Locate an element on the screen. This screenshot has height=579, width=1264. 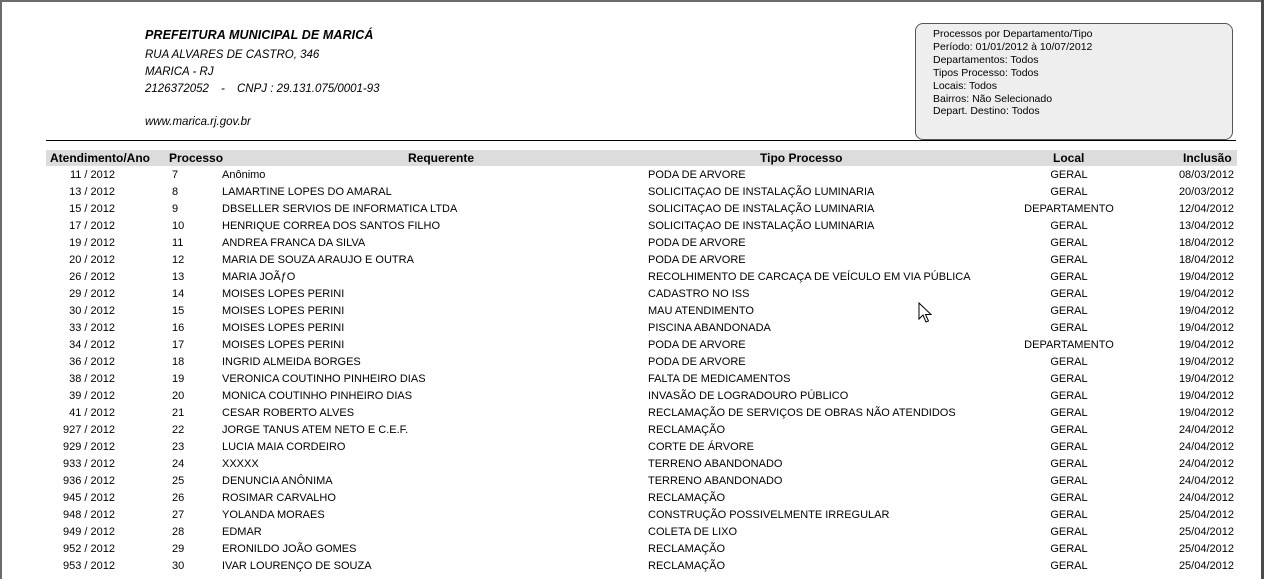
cell-atendimento: 34 / 2012 is located at coordinates (92, 345).